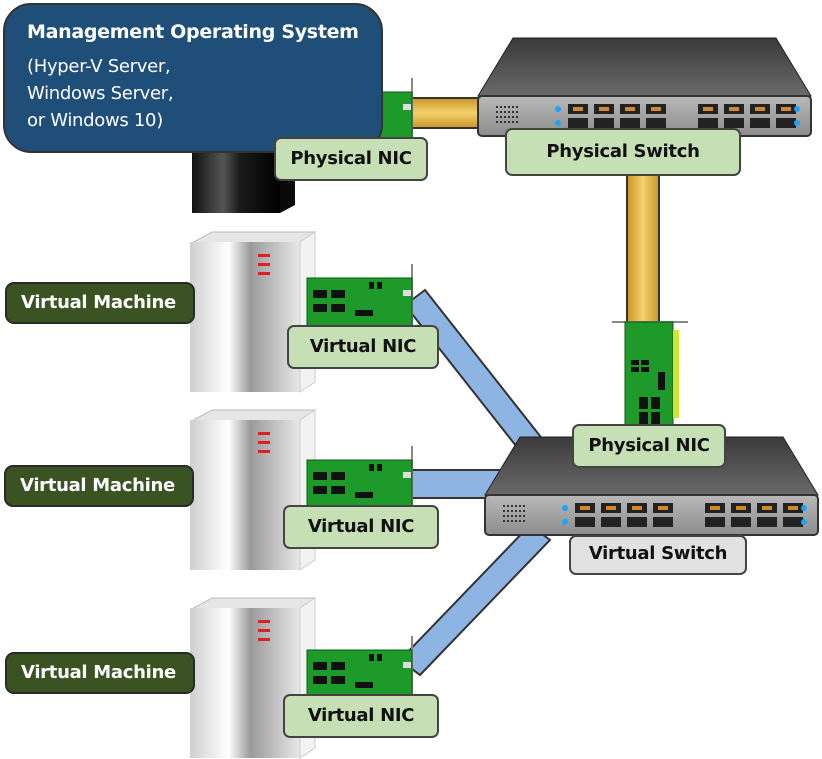 The width and height of the screenshot is (822, 759). What do you see at coordinates (623, 152) in the screenshot?
I see `physical-switch-label: Physical Switch` at bounding box center [623, 152].